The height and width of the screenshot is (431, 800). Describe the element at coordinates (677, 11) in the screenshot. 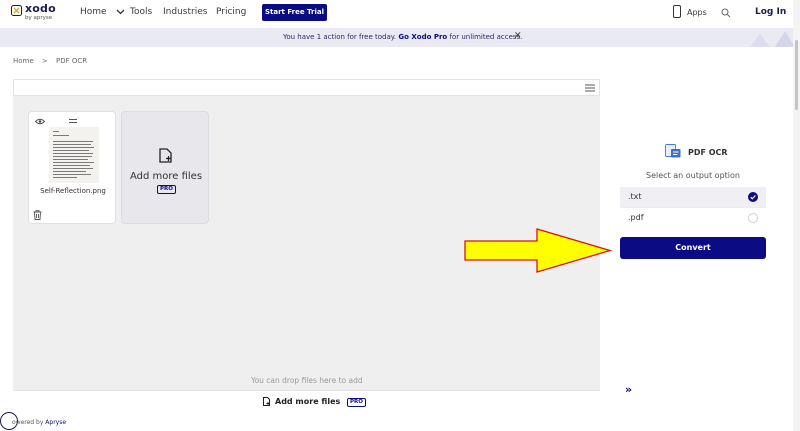

I see `phone-icon` at that location.